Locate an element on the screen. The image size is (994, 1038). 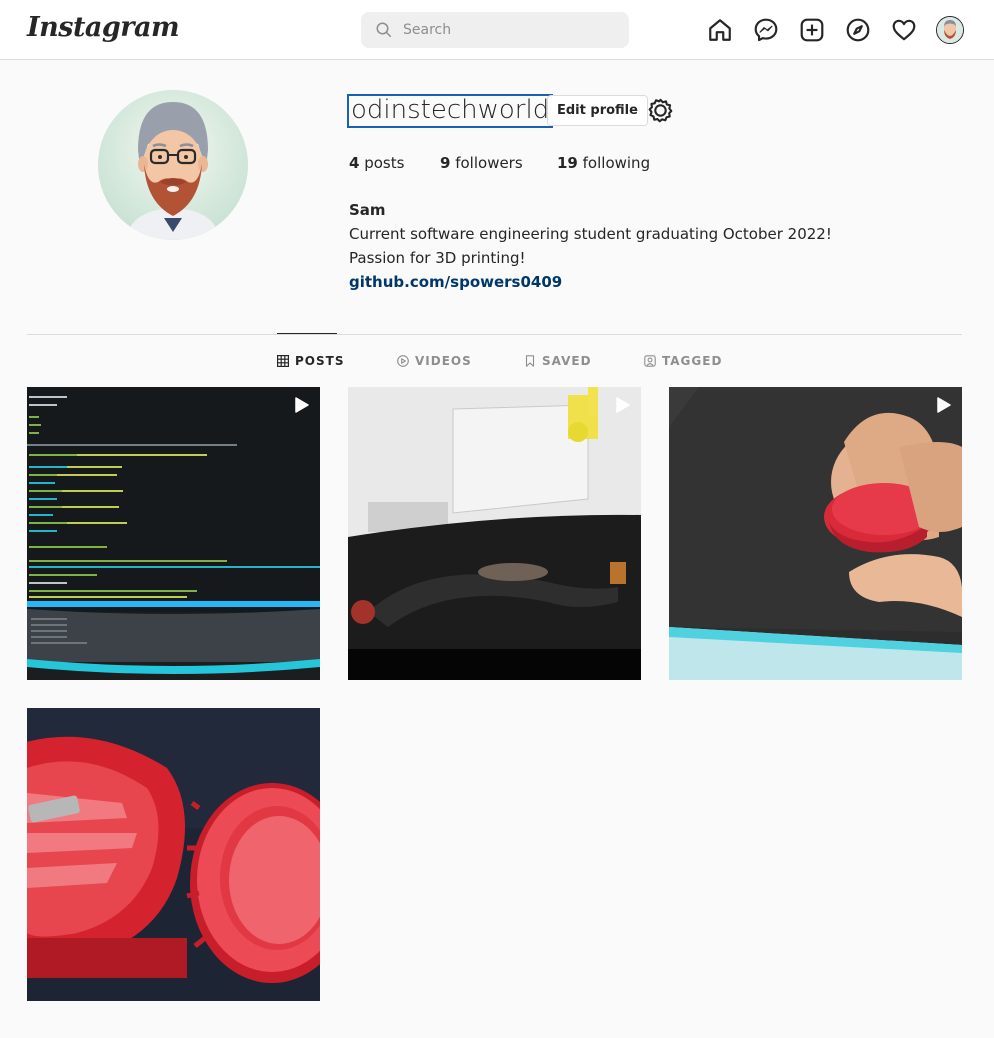
tag-person-icon is located at coordinates (650, 361).